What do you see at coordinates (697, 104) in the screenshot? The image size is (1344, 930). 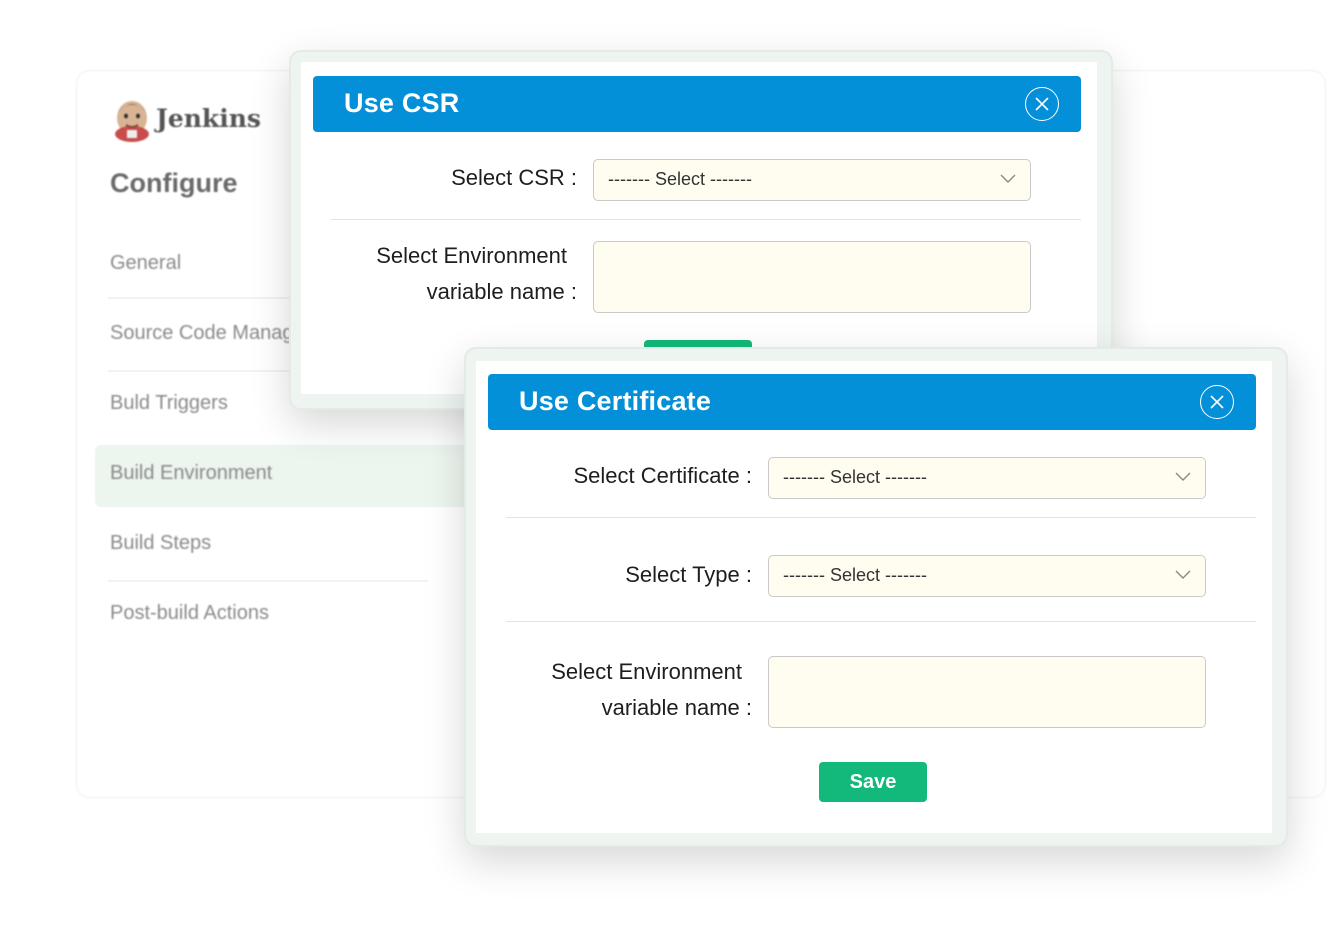 I see `csr-dialog-header: Use CSR` at bounding box center [697, 104].